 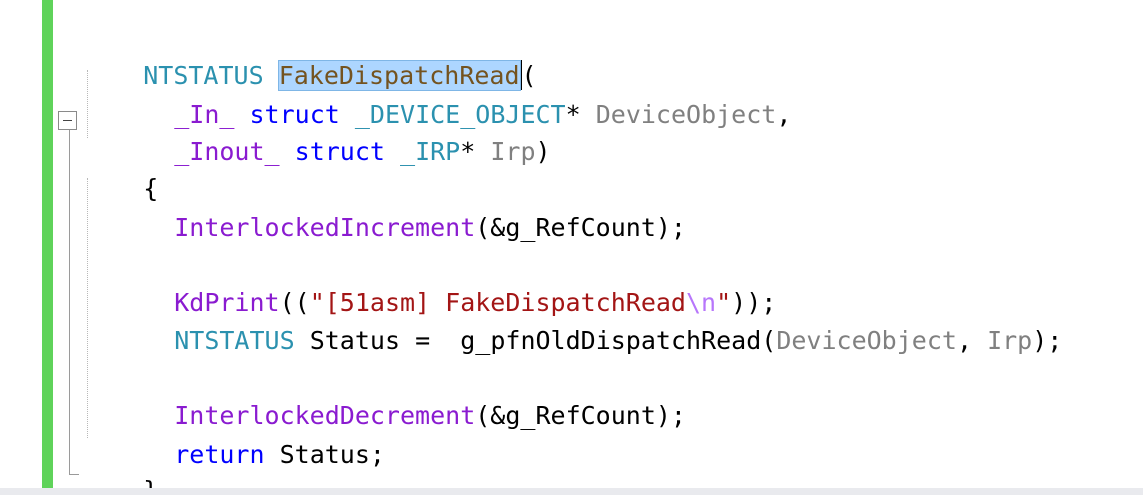 What do you see at coordinates (67, 120) in the screenshot?
I see `collapse-minus-icon` at bounding box center [67, 120].